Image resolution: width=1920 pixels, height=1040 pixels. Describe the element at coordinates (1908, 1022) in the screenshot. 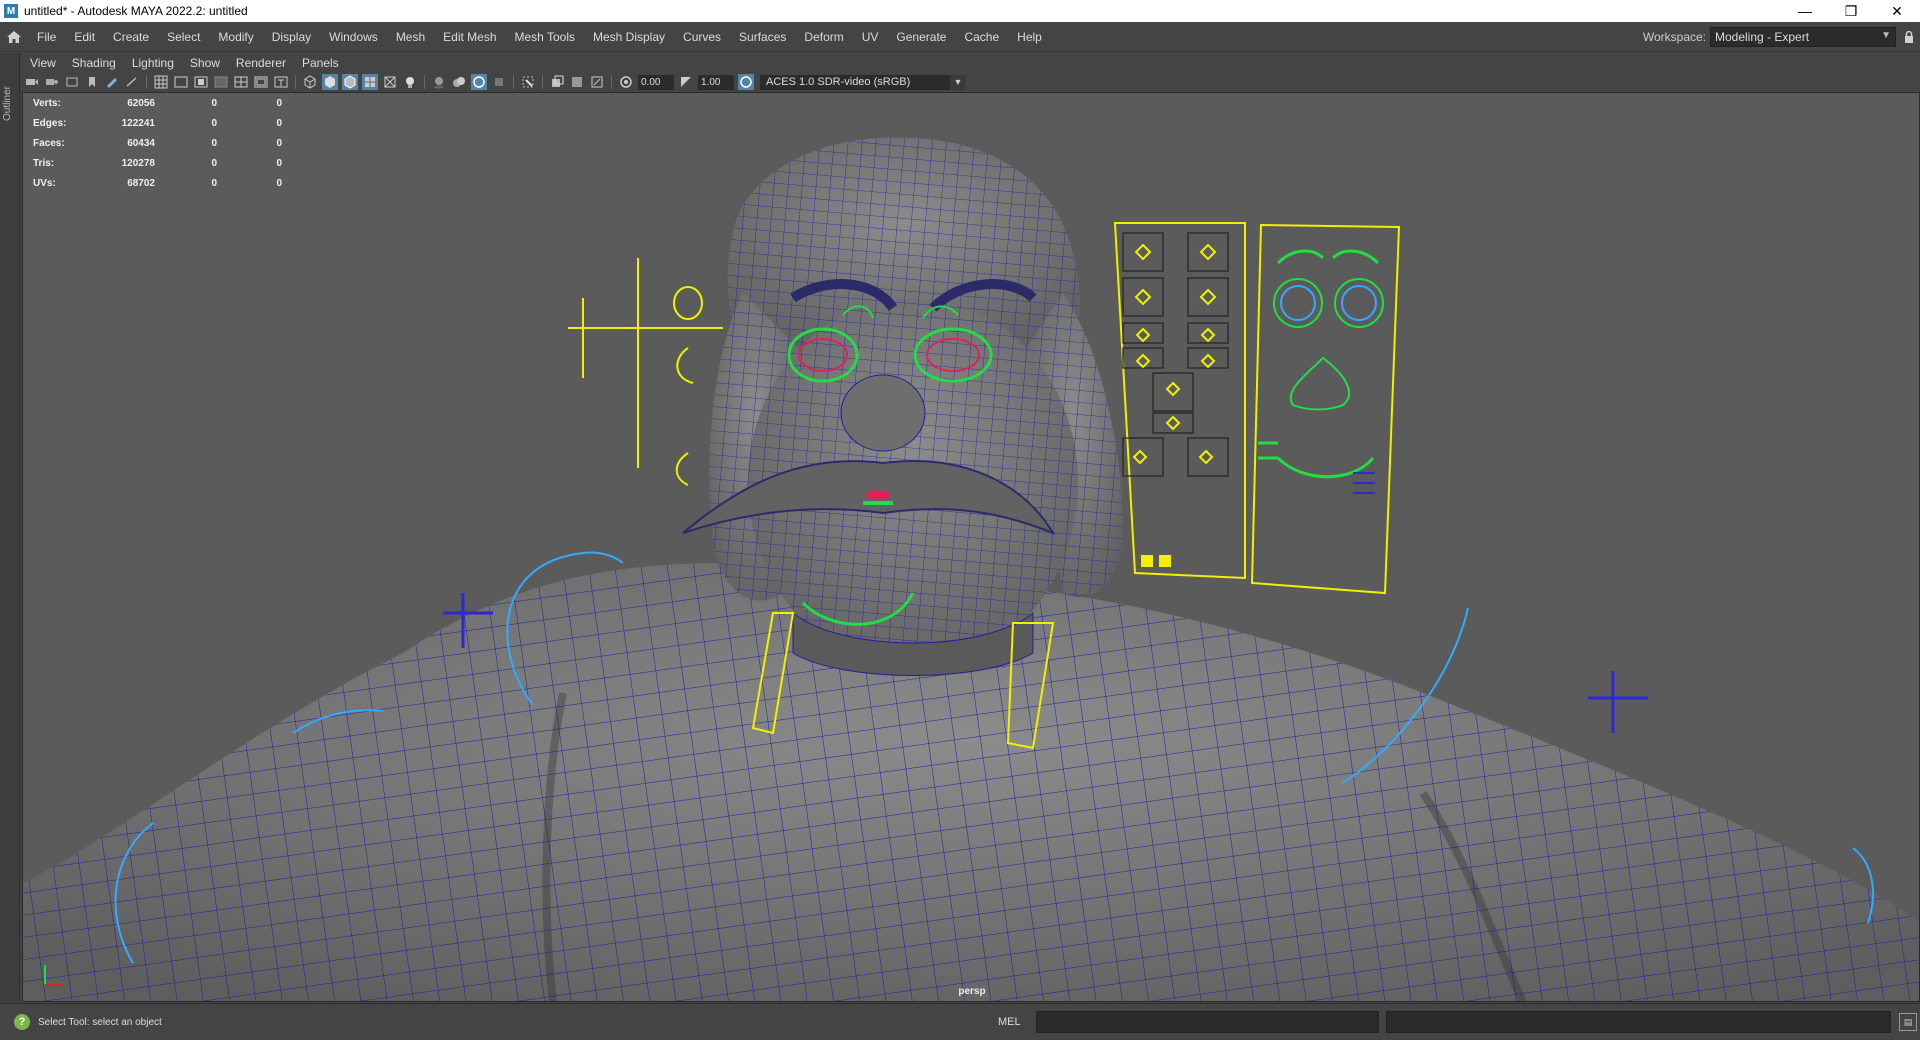

I see `script-editor-icon: ▤` at that location.